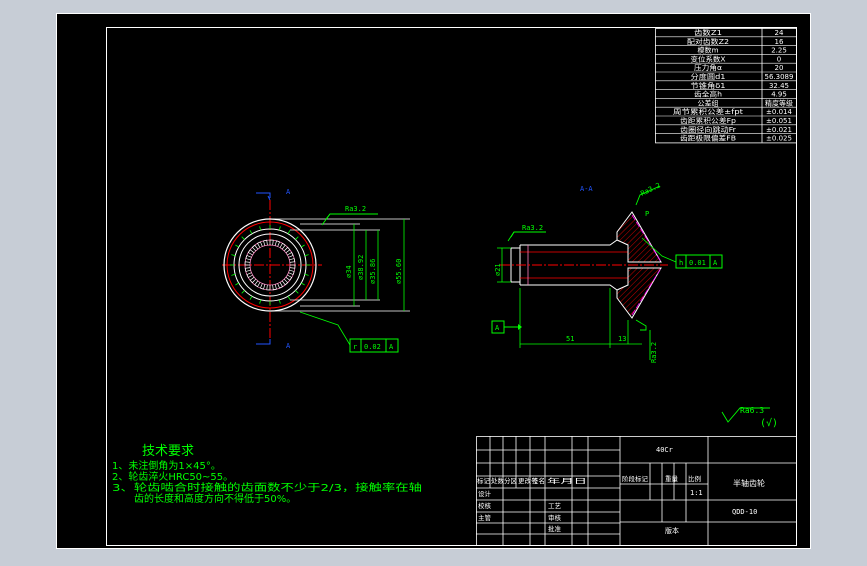  What do you see at coordinates (166, 465) in the screenshot?
I see `tech-req-line-1: 1、未注倒角为1×45°。` at bounding box center [166, 465].